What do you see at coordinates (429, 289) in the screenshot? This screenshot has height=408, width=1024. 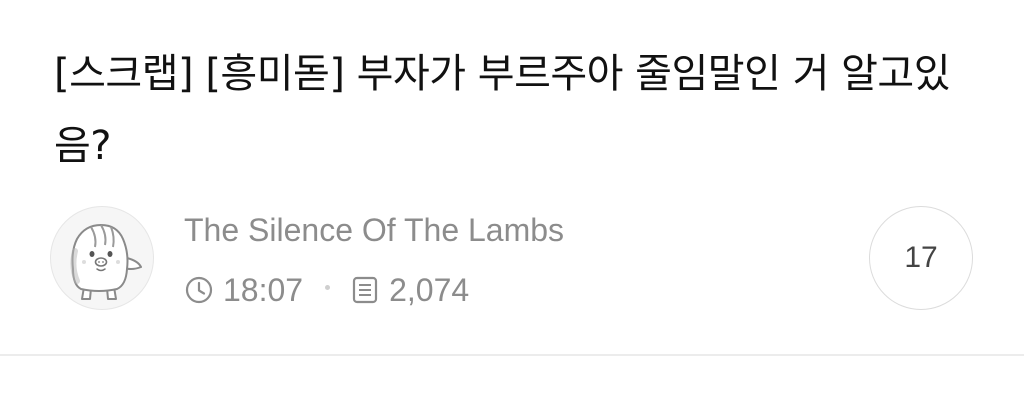 I see `view-count: 2,074` at bounding box center [429, 289].